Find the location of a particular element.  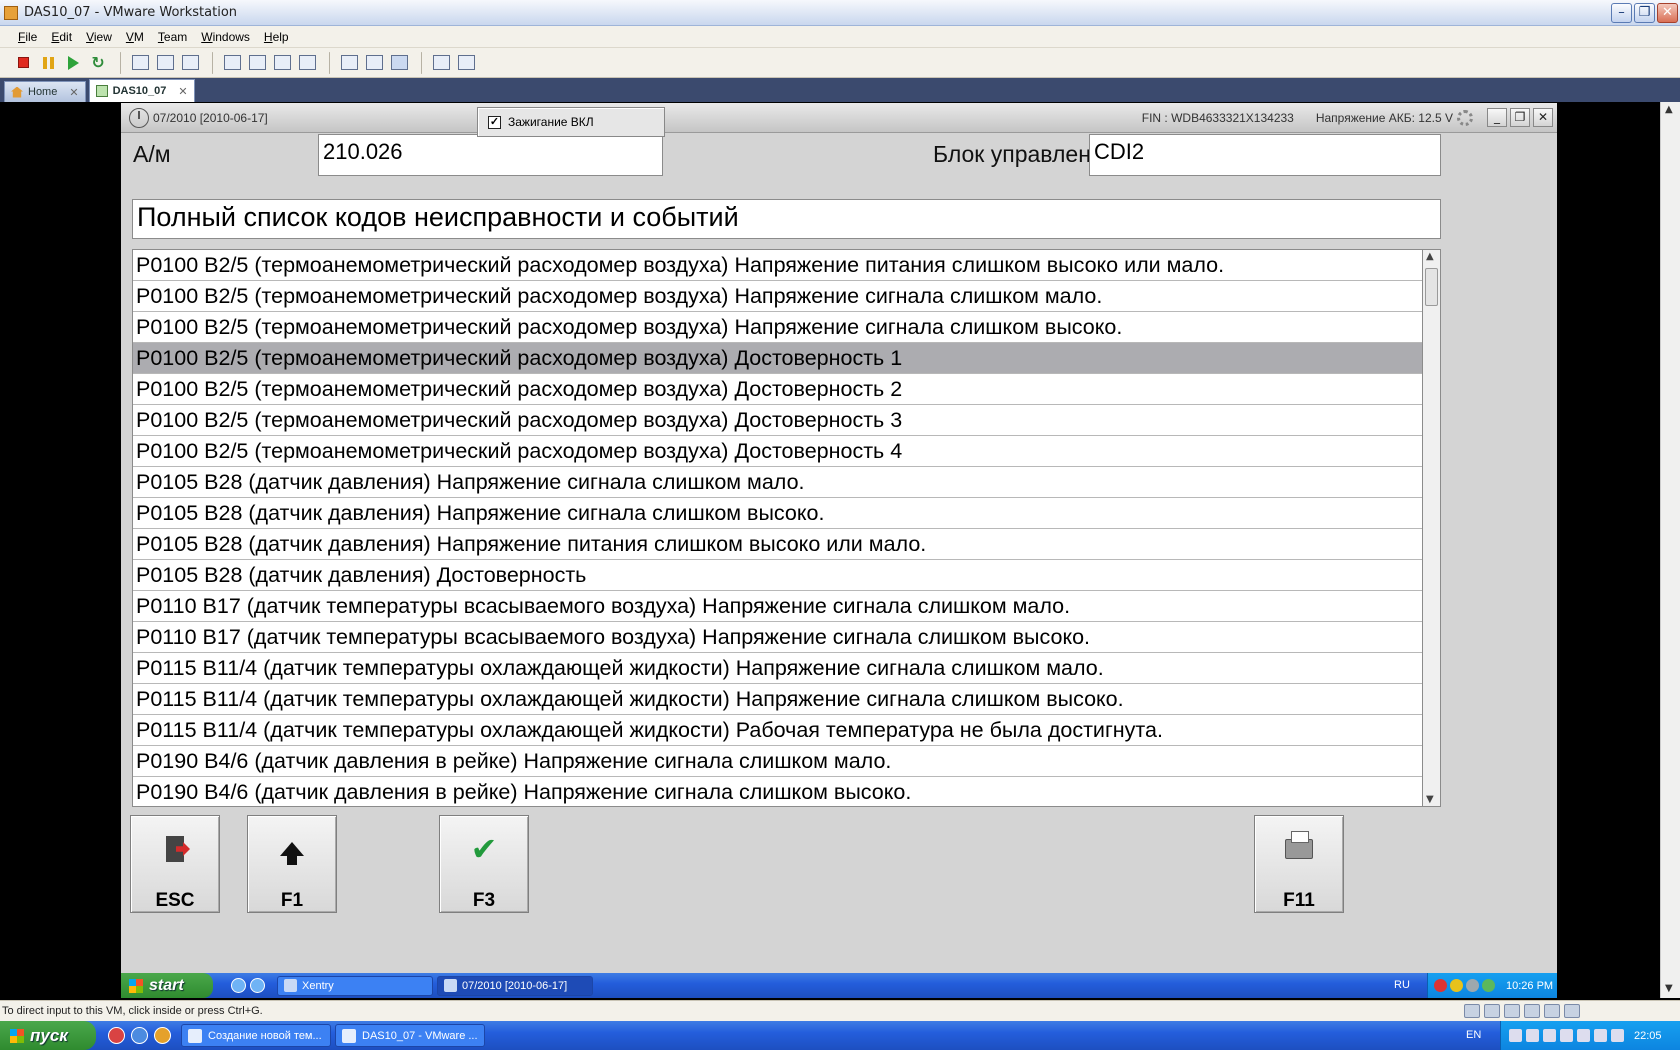

suspend-button is located at coordinates (48, 63).